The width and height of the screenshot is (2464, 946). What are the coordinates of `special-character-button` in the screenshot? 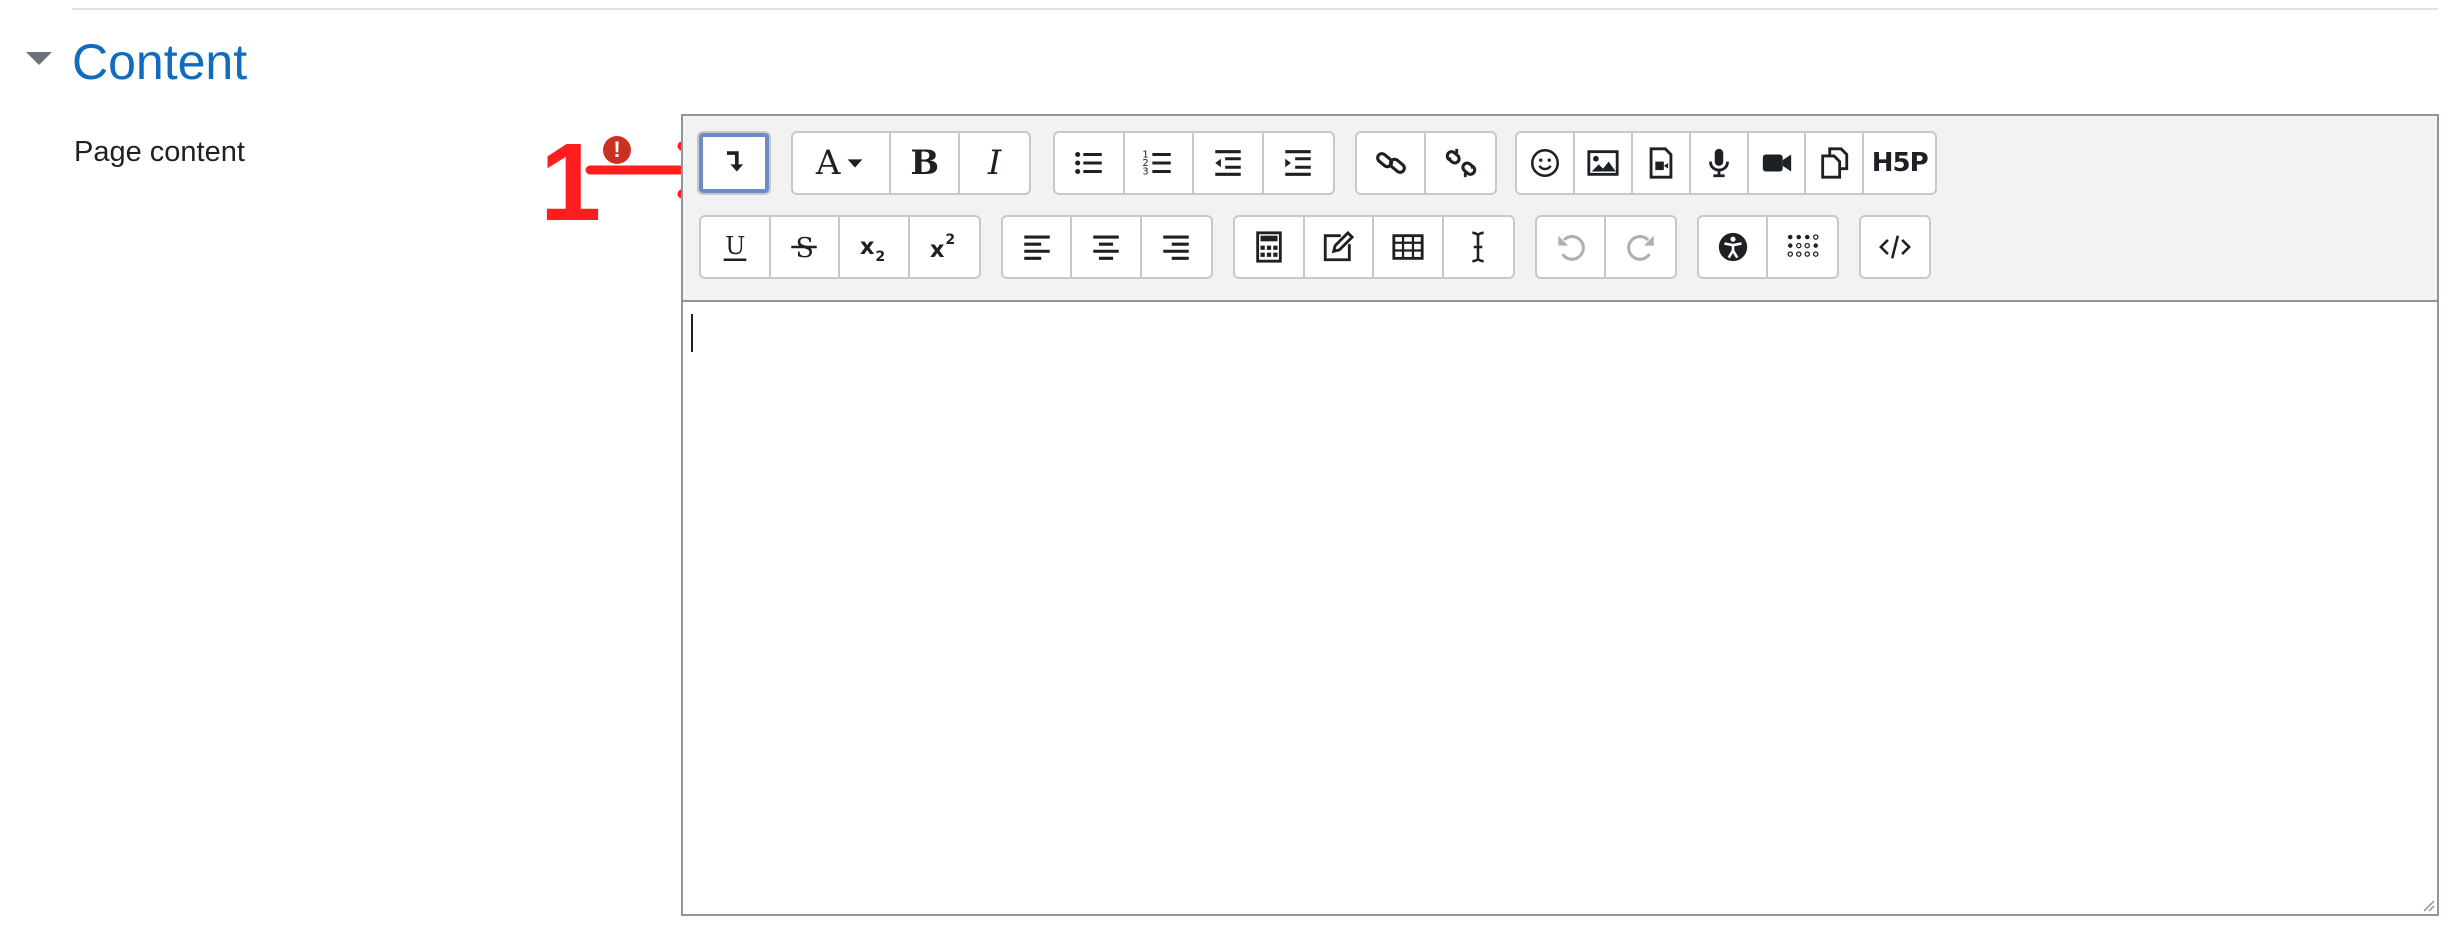 It's located at (1339, 247).